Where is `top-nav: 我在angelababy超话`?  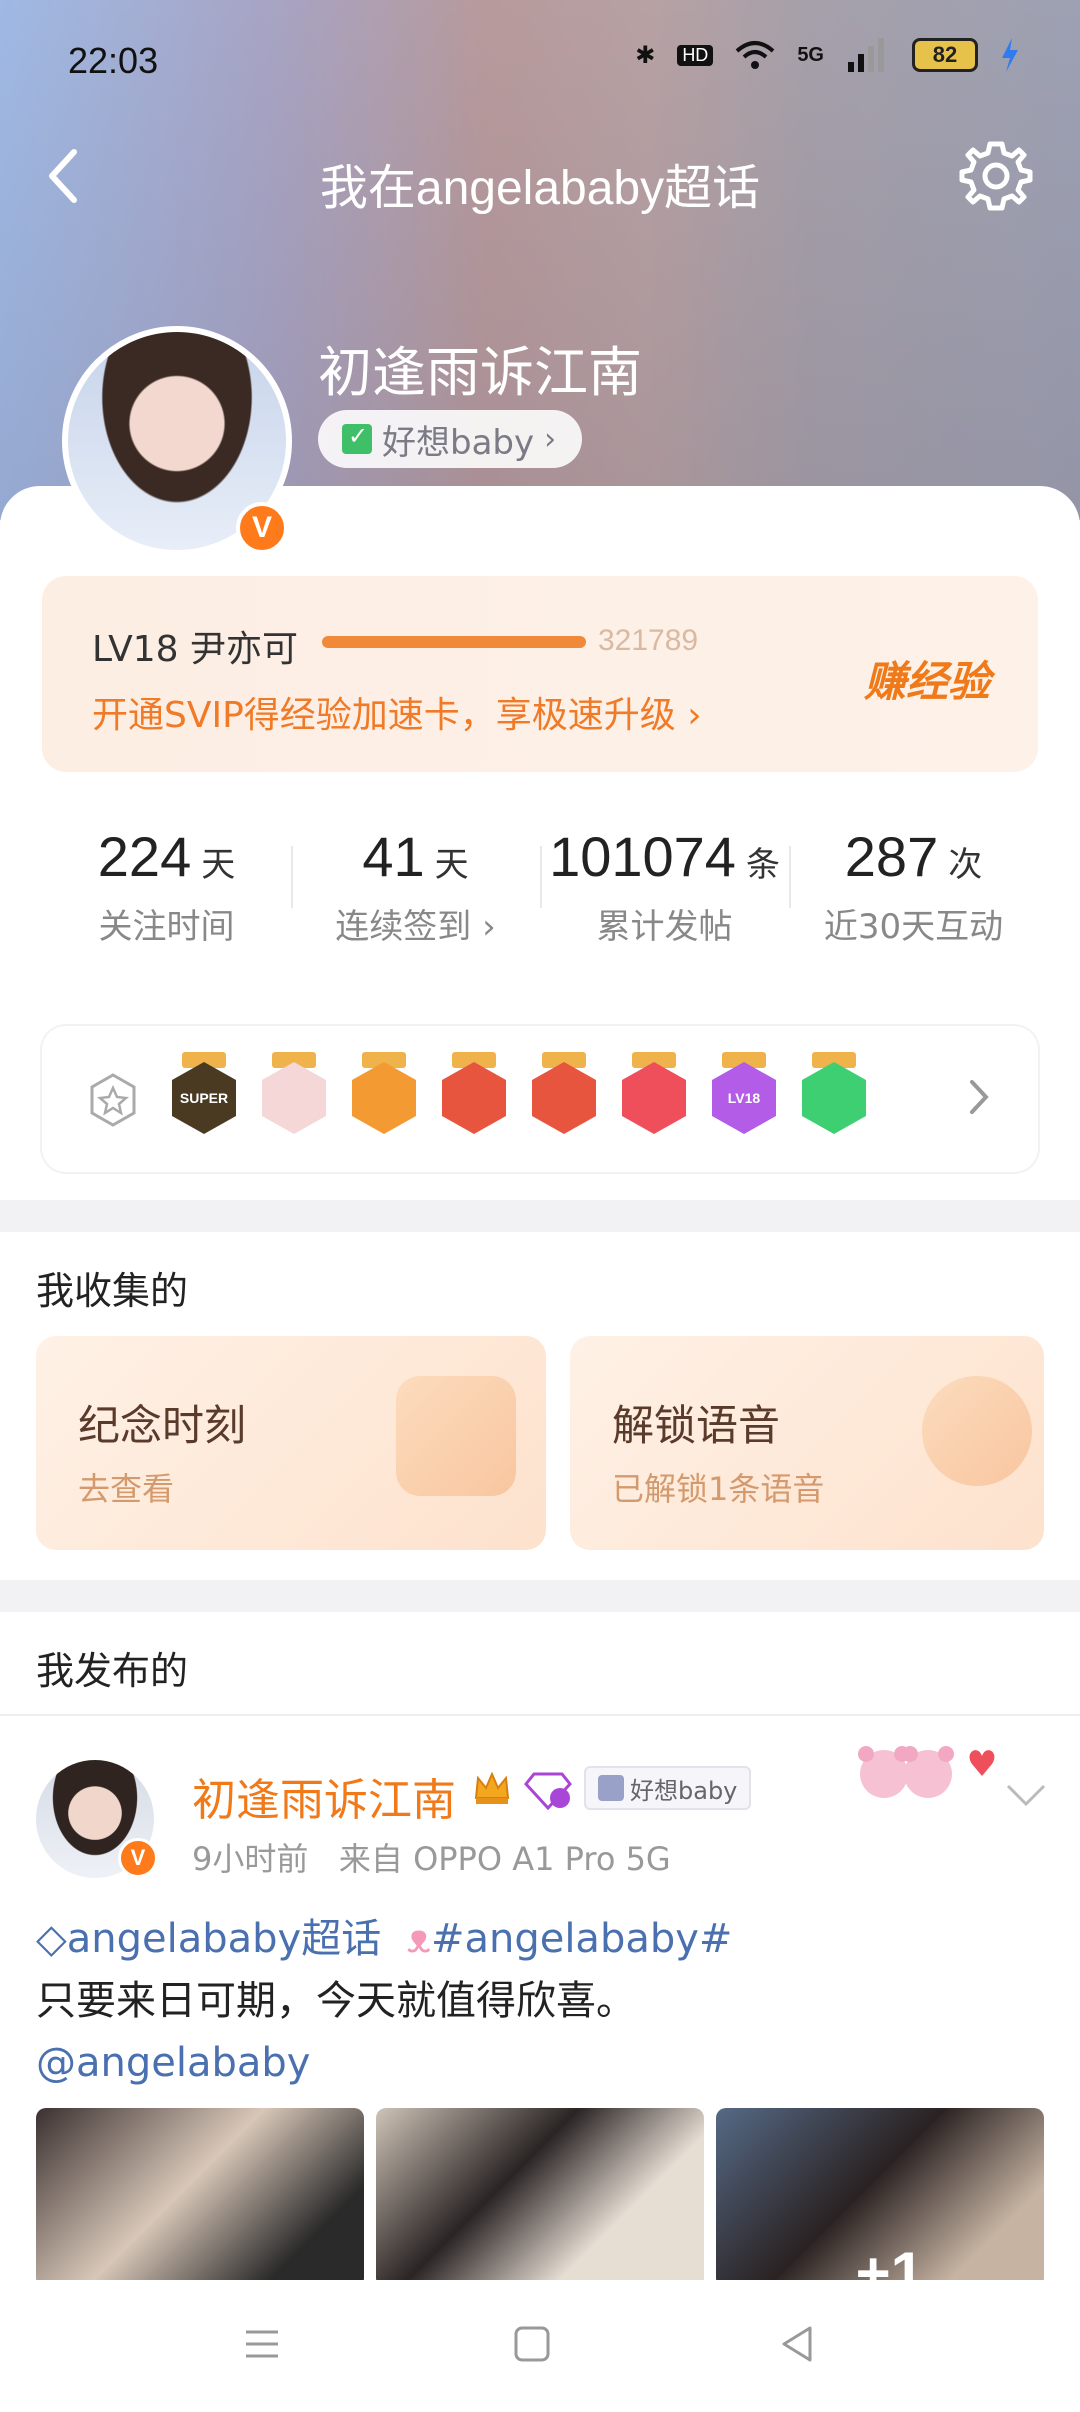 top-nav: 我在angelababy超话 is located at coordinates (540, 175).